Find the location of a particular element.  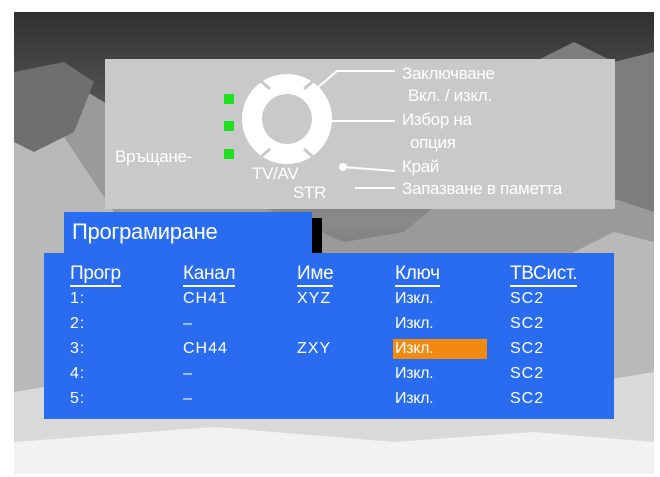

program-number: 2: is located at coordinates (78, 323).